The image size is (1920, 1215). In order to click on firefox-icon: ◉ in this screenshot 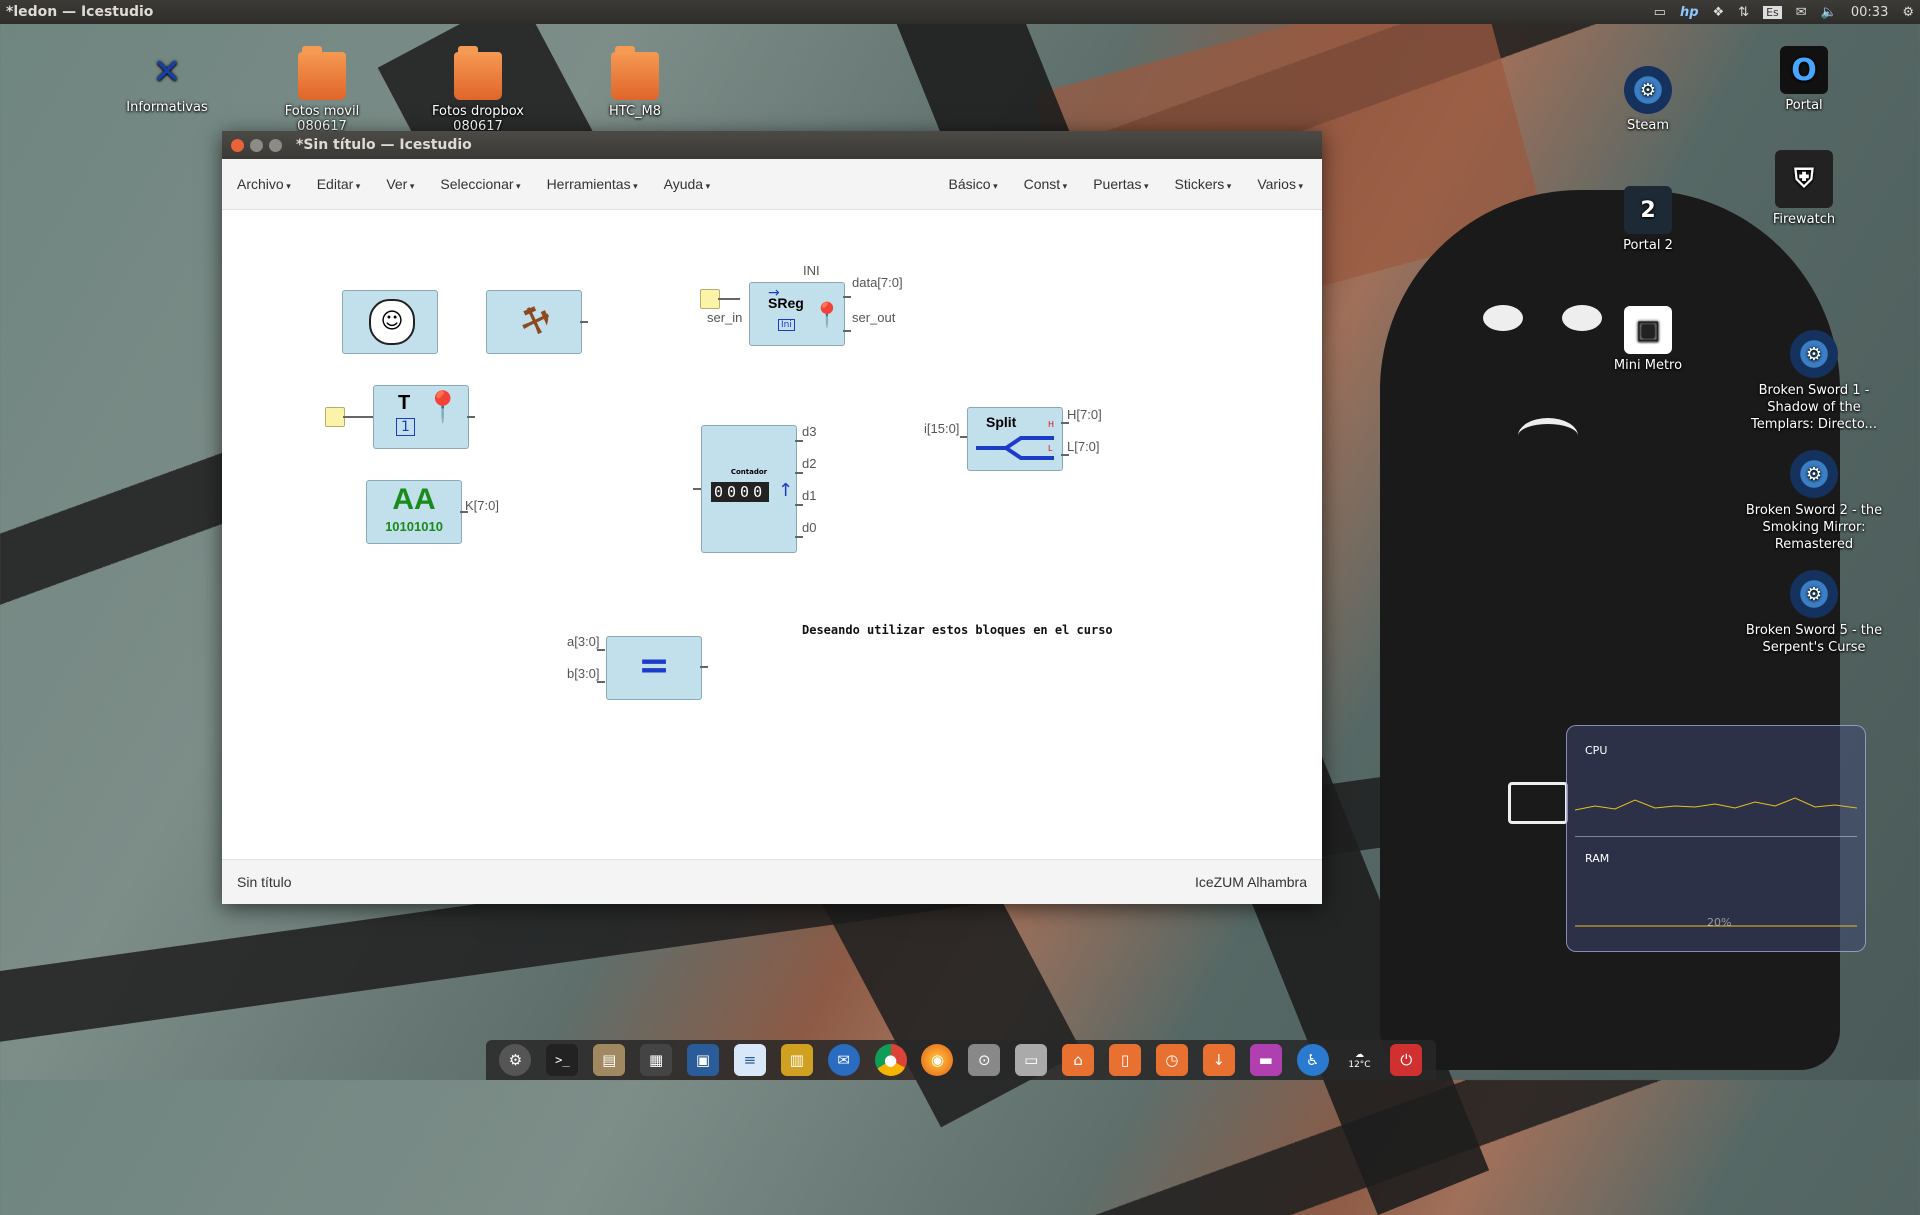, I will do `click(937, 1060)`.